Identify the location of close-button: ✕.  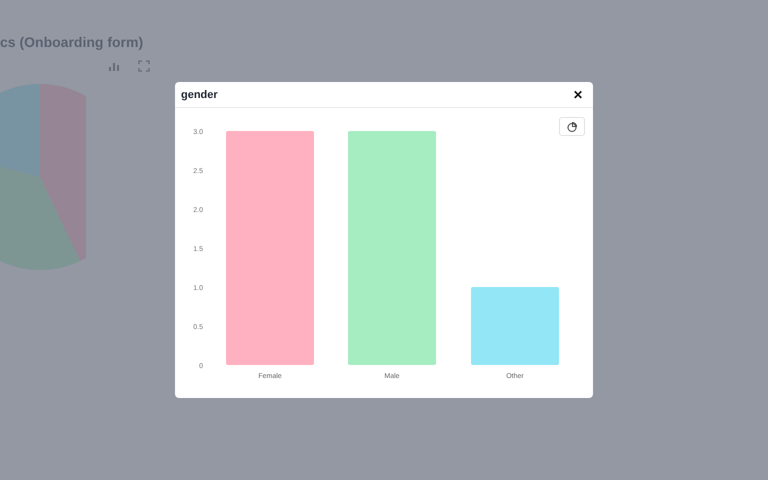
(578, 95).